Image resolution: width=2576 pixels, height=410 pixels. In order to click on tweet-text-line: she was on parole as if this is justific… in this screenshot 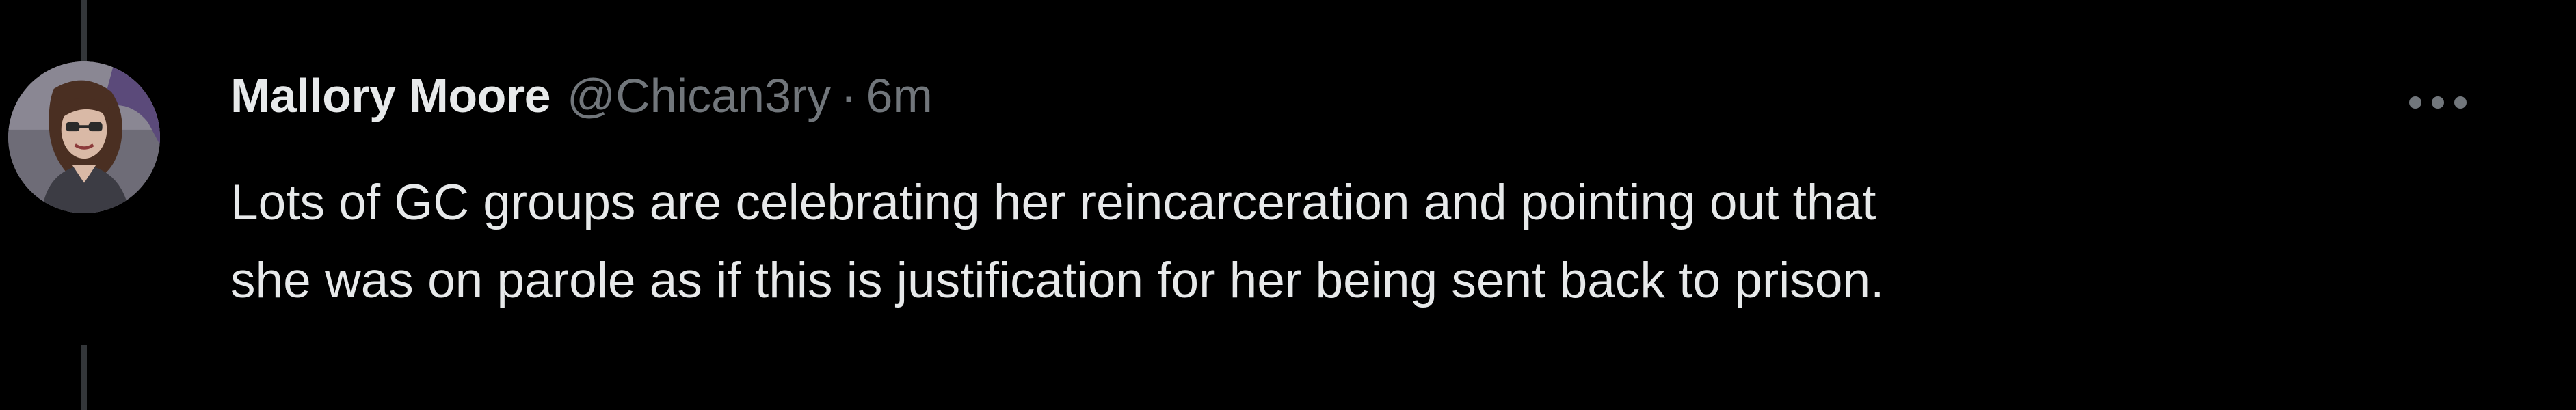, I will do `click(1057, 280)`.